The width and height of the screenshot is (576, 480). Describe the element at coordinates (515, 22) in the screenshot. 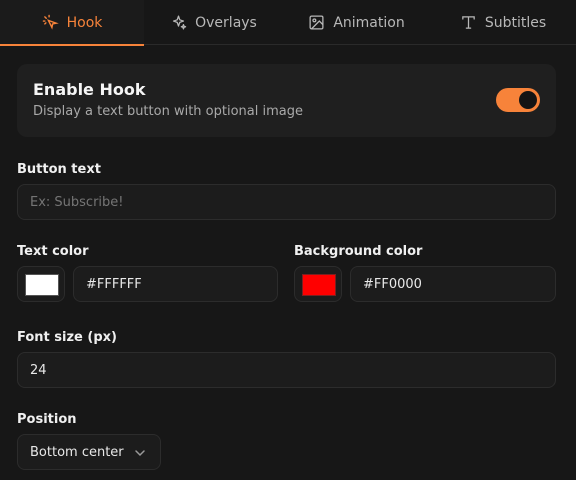

I see `tab-label: Subtitles` at that location.